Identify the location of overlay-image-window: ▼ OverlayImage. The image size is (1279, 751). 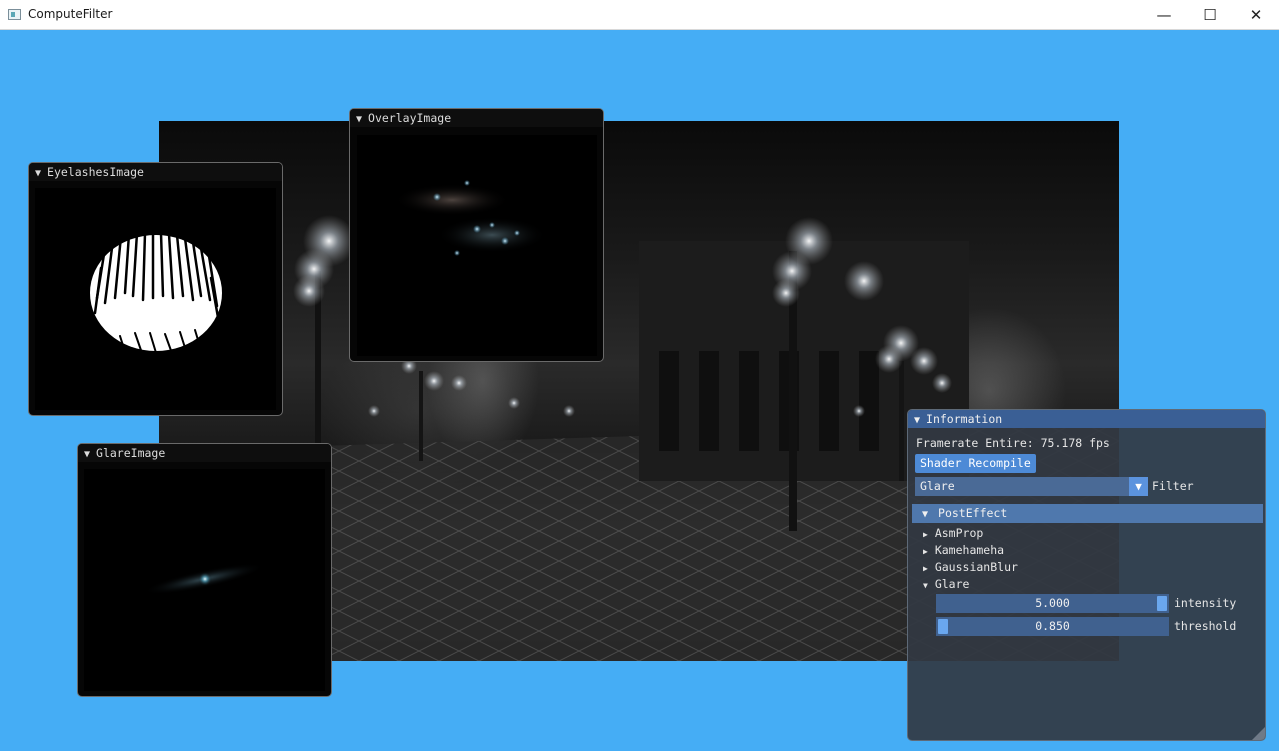
(476, 235).